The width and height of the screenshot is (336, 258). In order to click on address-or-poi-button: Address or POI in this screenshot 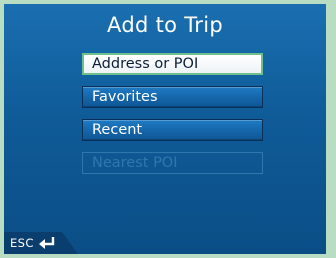, I will do `click(172, 64)`.